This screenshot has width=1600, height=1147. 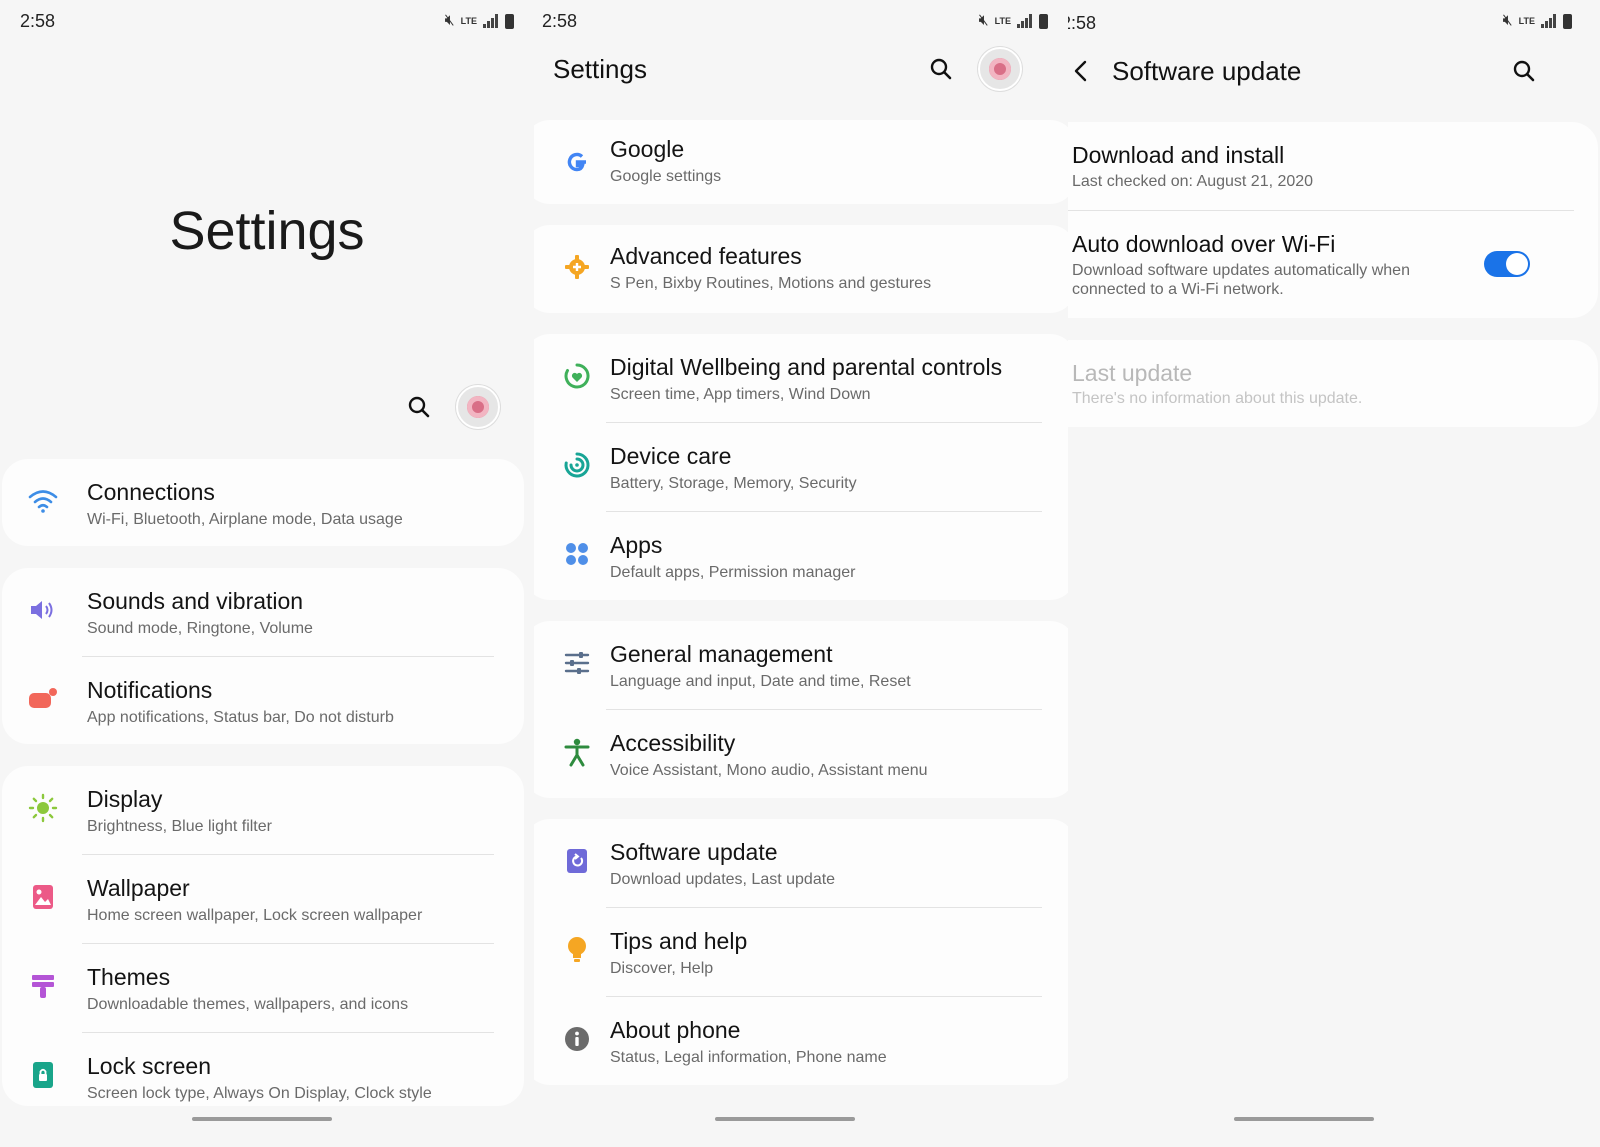 I want to click on item-title: Connections, so click(x=151, y=492).